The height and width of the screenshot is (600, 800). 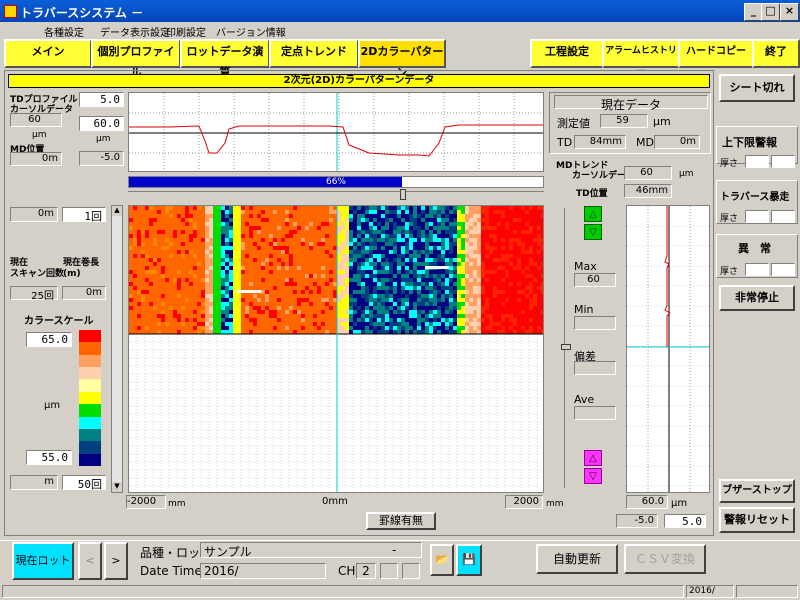 I want to click on maximize-button: □, so click(x=770, y=12).